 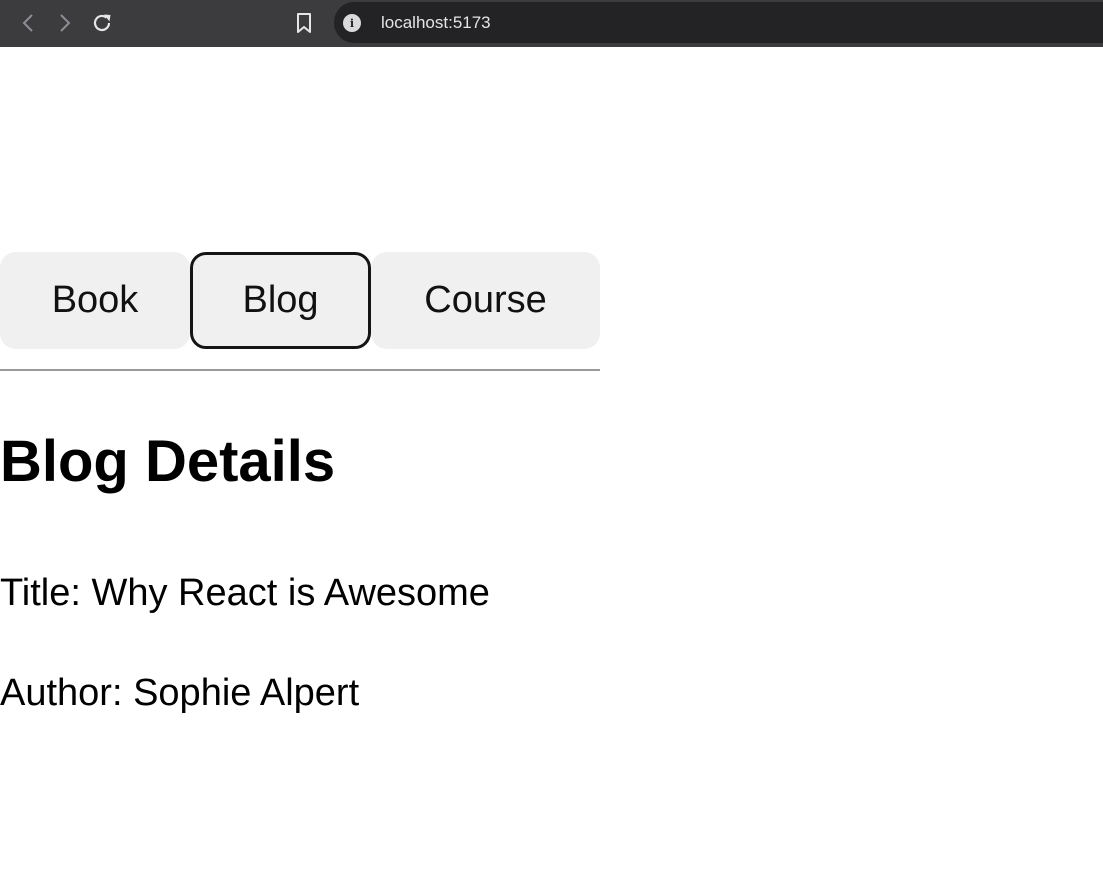 I want to click on blog-title-text: Title: Why React is Awesome, so click(x=245, y=593).